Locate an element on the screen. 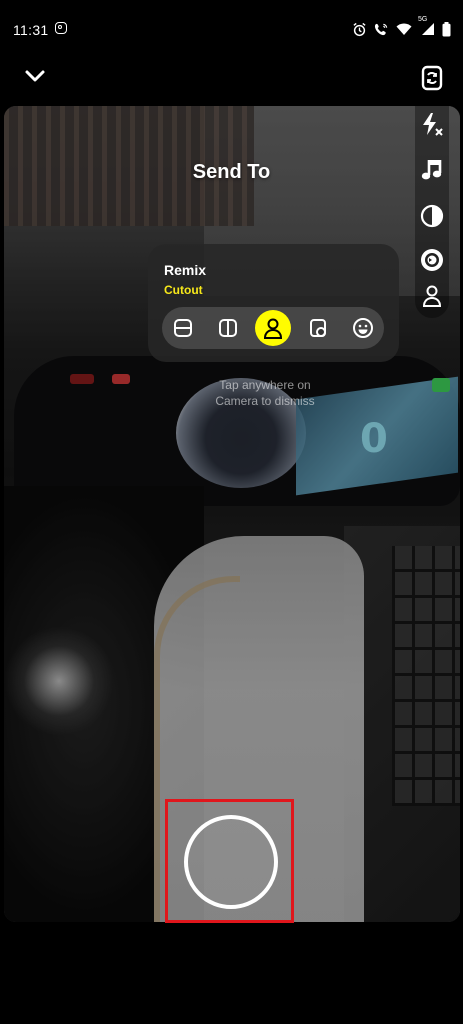 The width and height of the screenshot is (463, 1024). music-note-icon is located at coordinates (431, 170).